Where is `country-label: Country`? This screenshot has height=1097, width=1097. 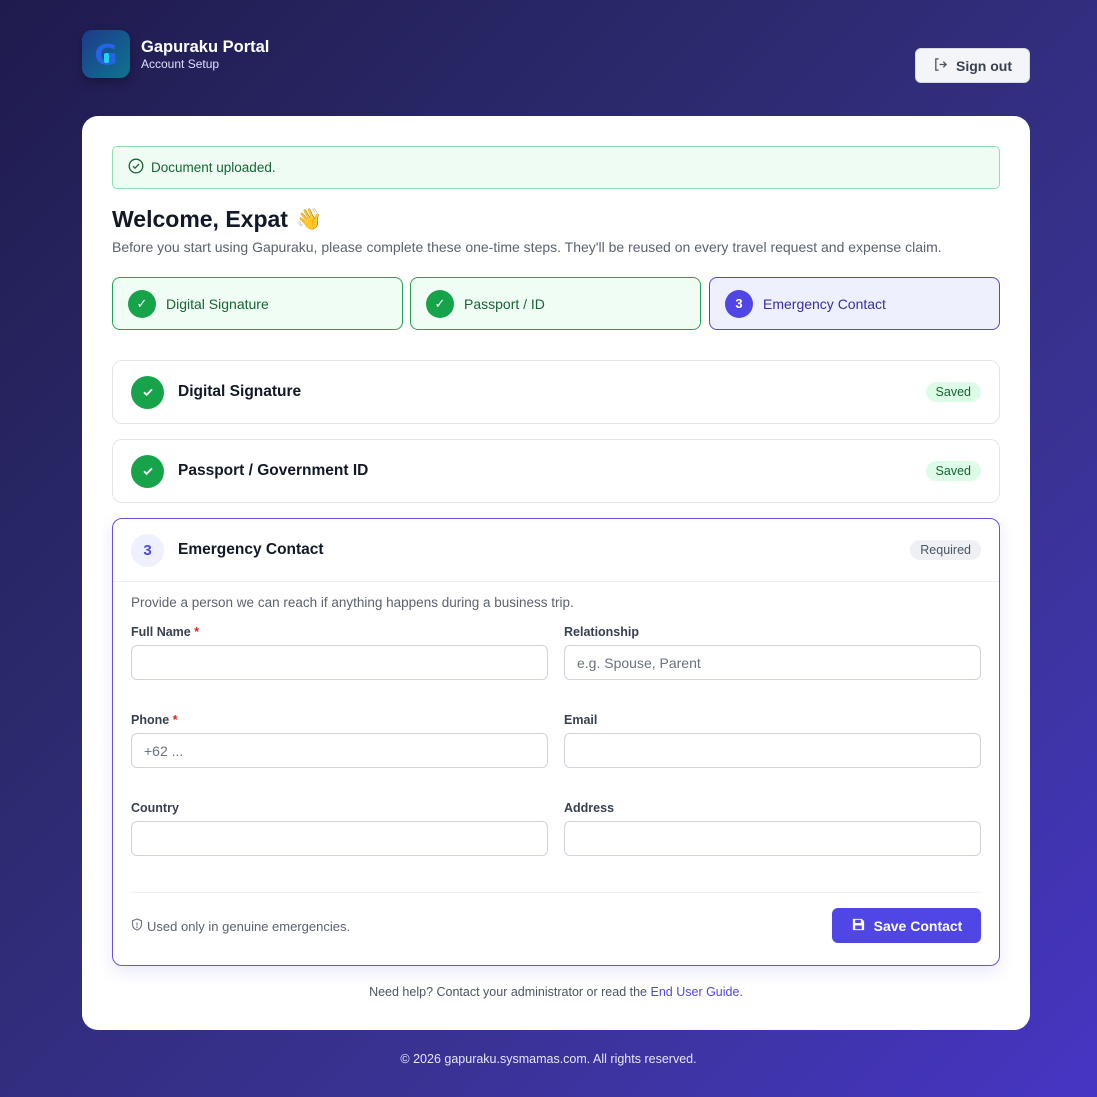 country-label: Country is located at coordinates (155, 808).